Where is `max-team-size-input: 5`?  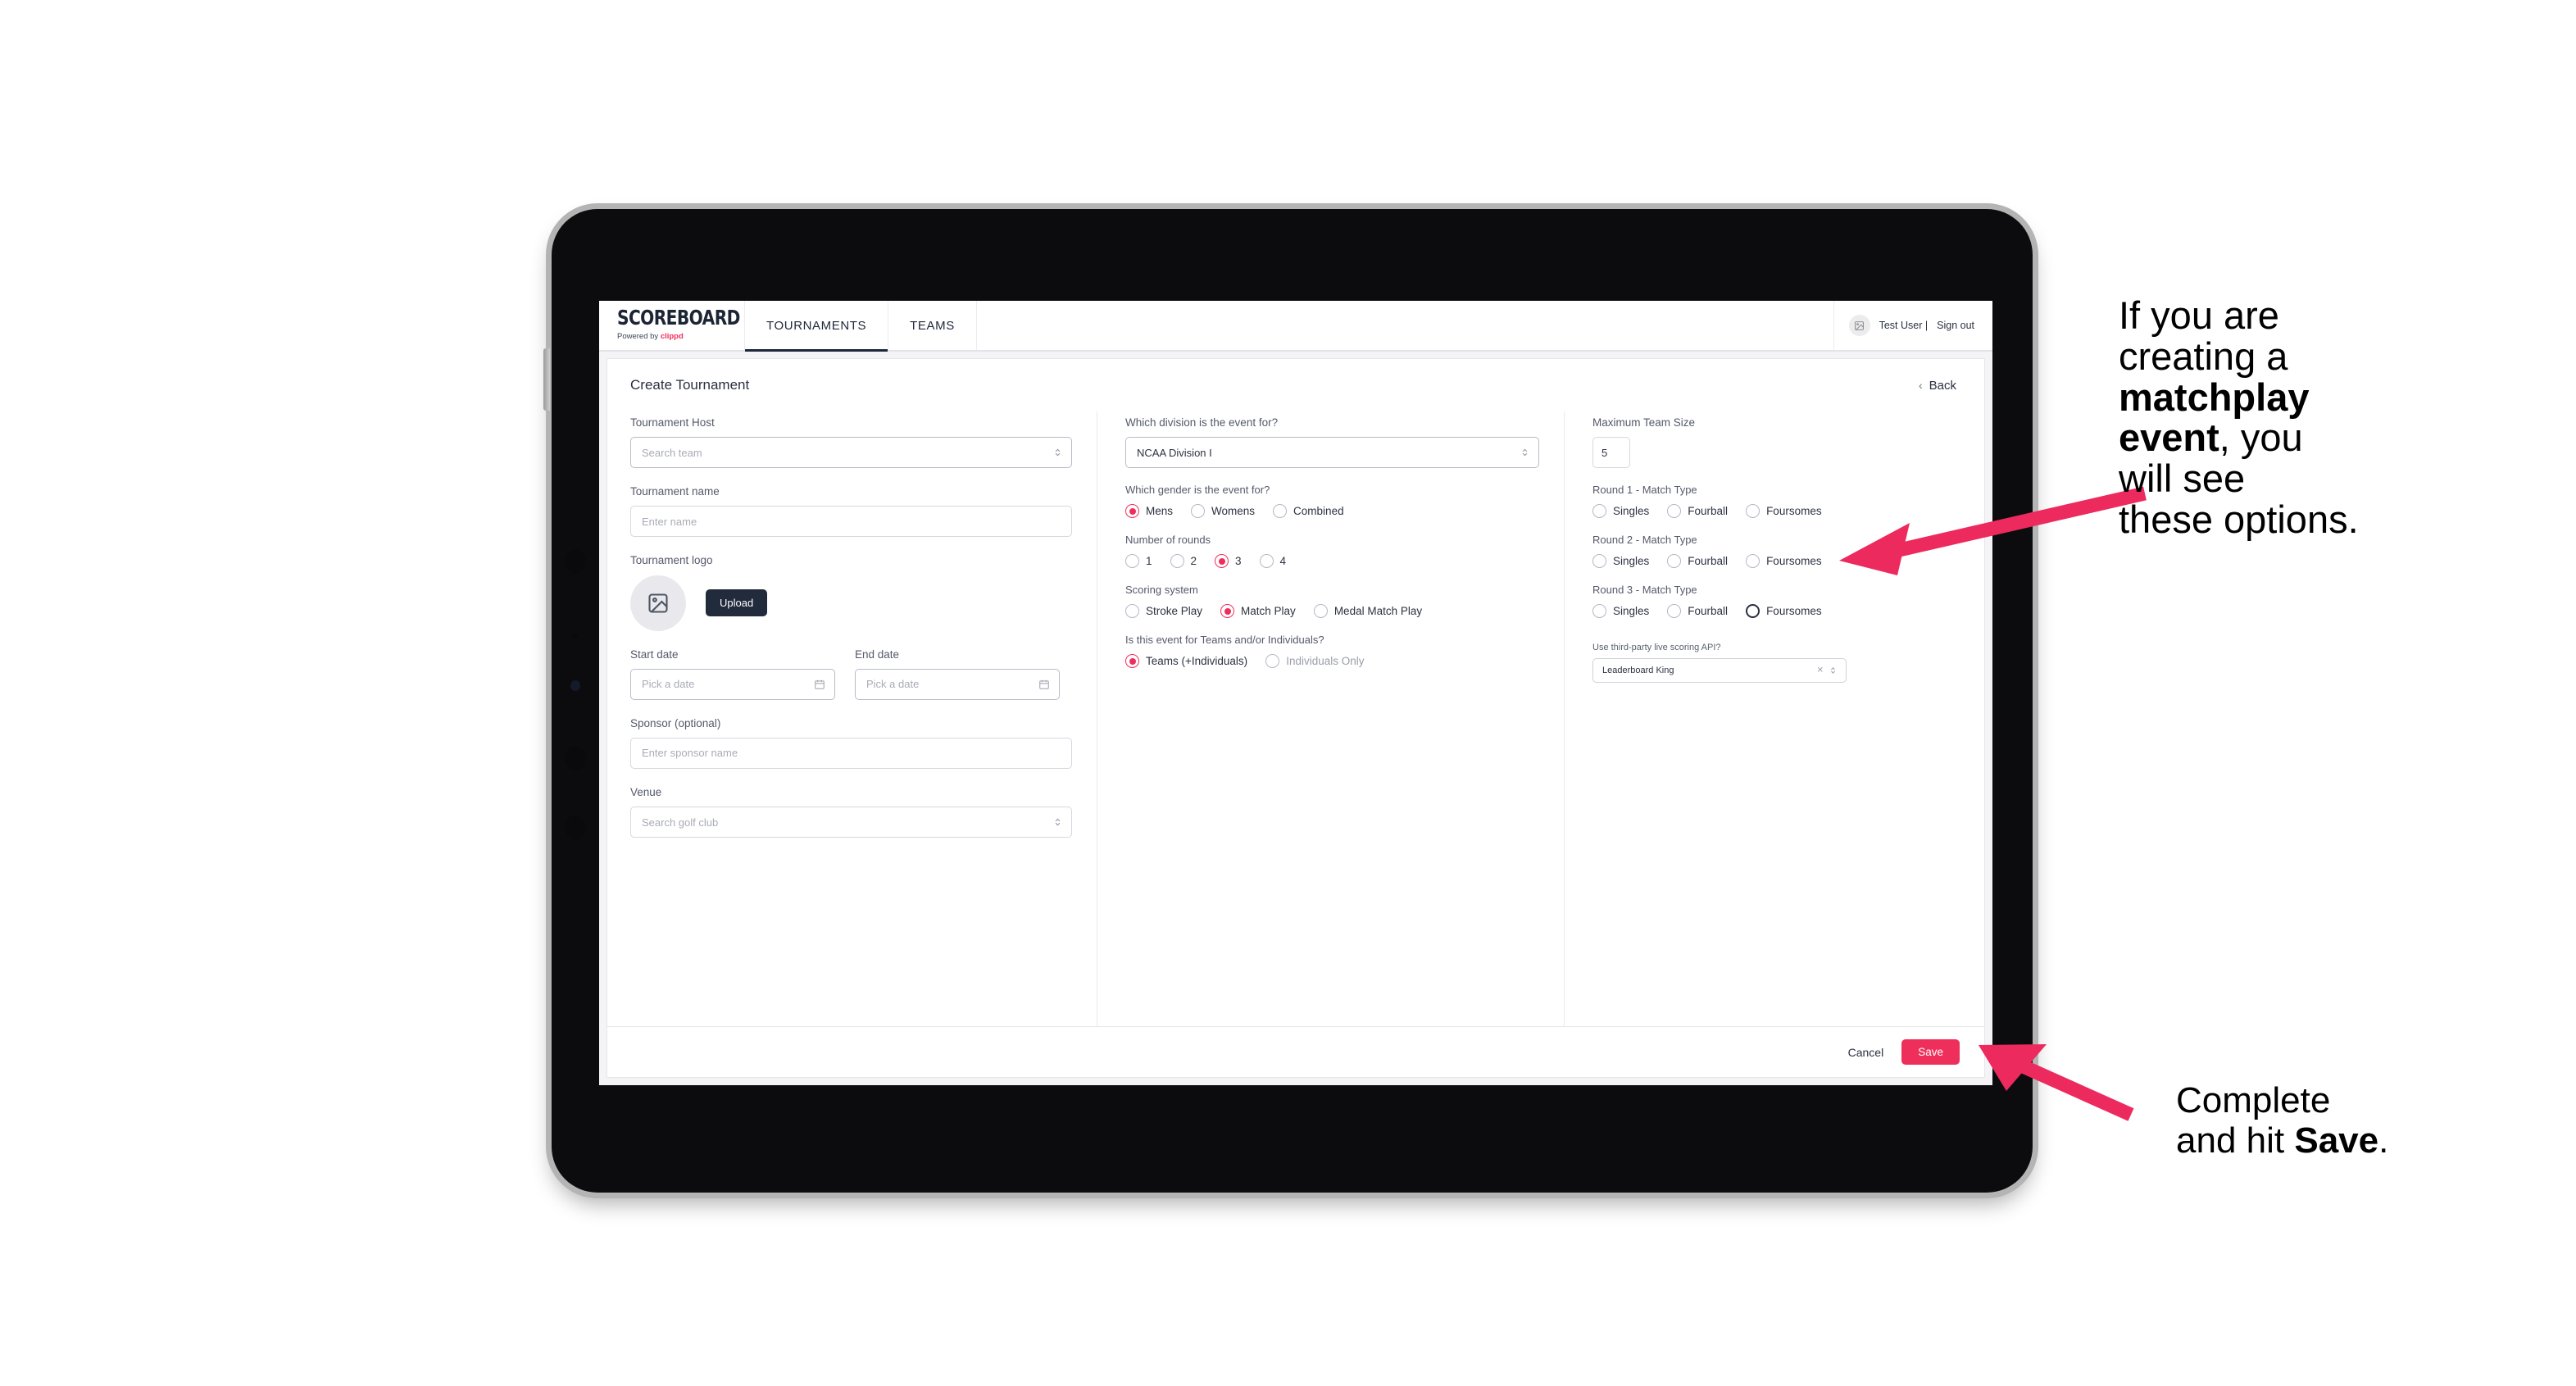
max-team-size-input: 5 is located at coordinates (1611, 453).